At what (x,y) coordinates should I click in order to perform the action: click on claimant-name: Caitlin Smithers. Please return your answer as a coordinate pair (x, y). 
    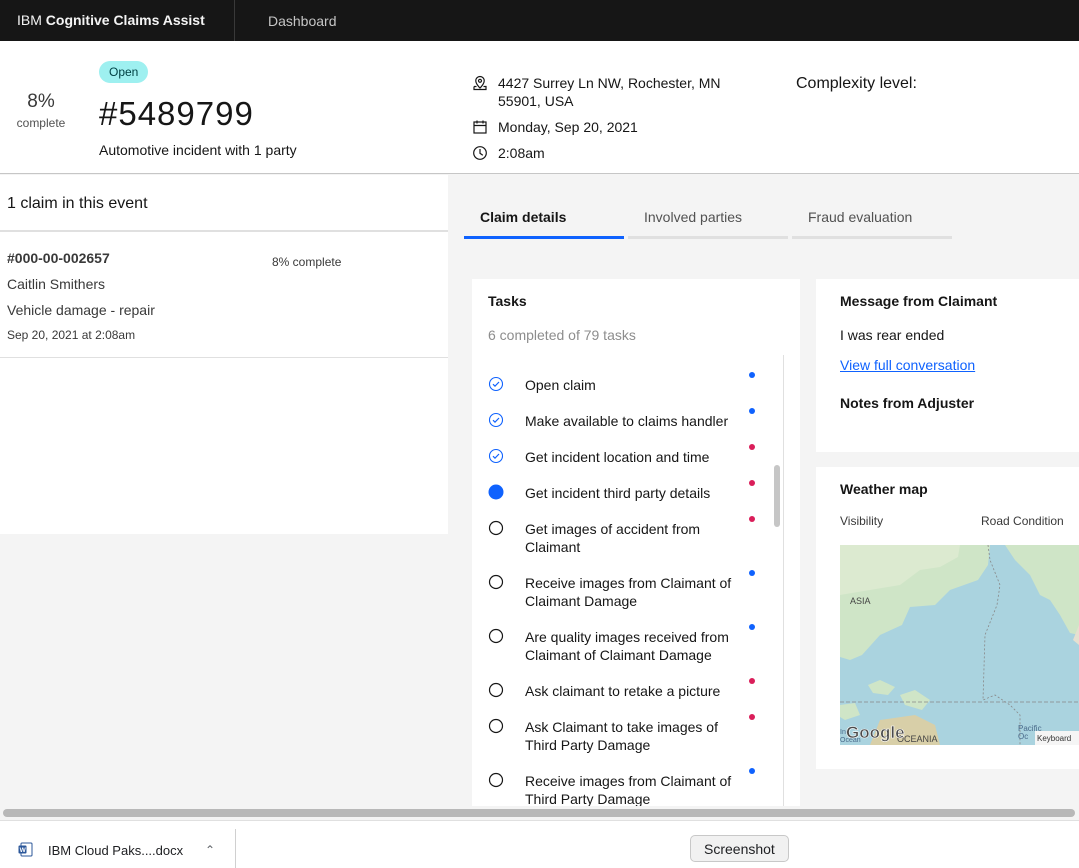
    Looking at the image, I should click on (56, 284).